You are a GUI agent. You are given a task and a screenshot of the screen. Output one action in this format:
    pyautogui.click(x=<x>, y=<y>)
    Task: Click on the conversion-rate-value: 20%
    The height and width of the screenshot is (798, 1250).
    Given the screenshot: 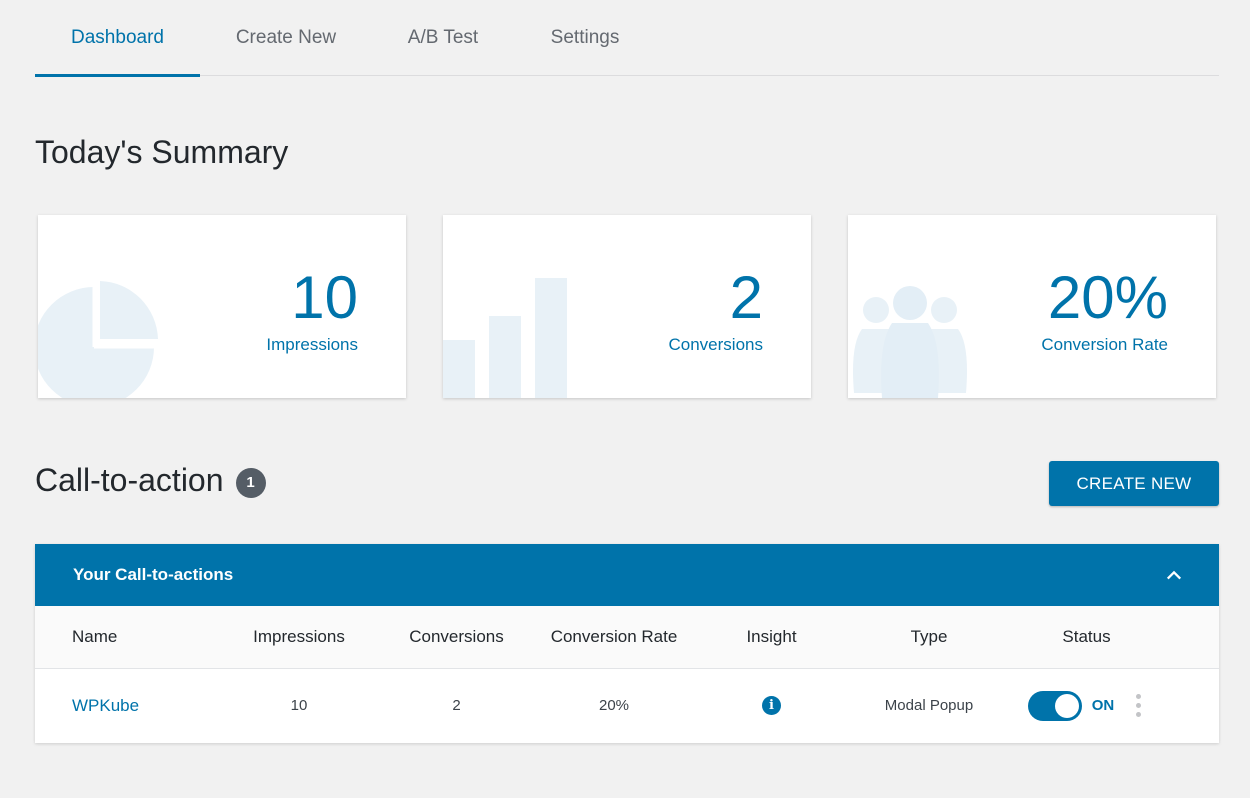 What is the action you would take?
    pyautogui.click(x=1107, y=297)
    